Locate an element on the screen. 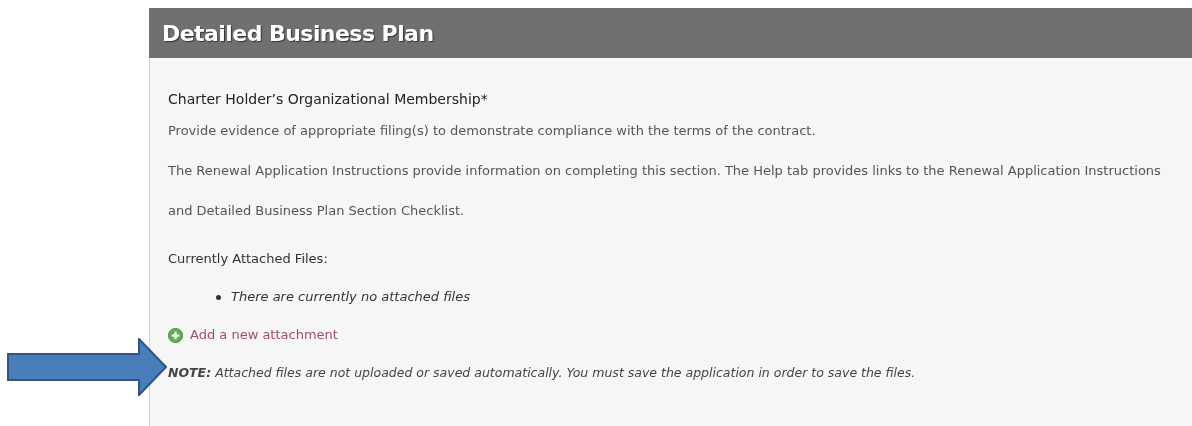 Image resolution: width=1192 pixels, height=426 pixels. add-icon is located at coordinates (175, 335).